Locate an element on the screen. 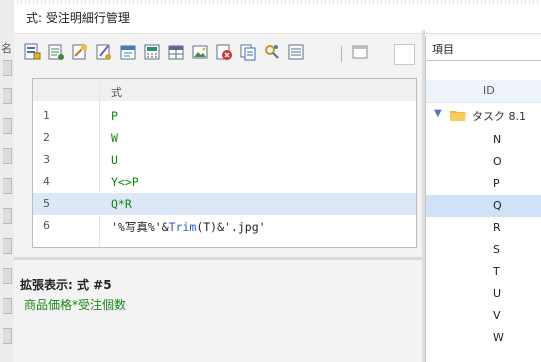 Image resolution: width=541 pixels, height=362 pixels. field-item: N is located at coordinates (483, 140).